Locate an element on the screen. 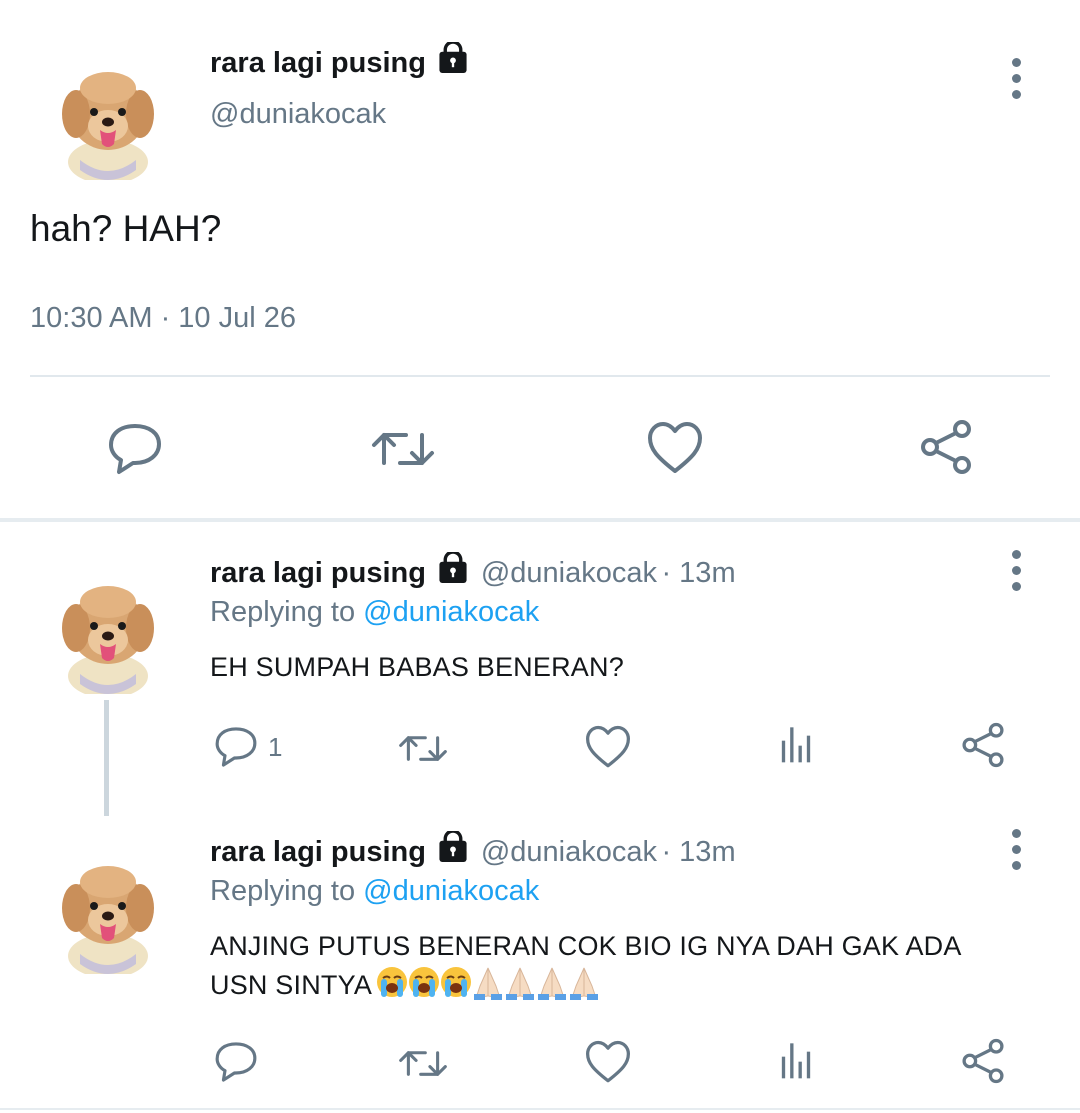 This screenshot has height=1113, width=1080. emoji-row is located at coordinates (488, 983).